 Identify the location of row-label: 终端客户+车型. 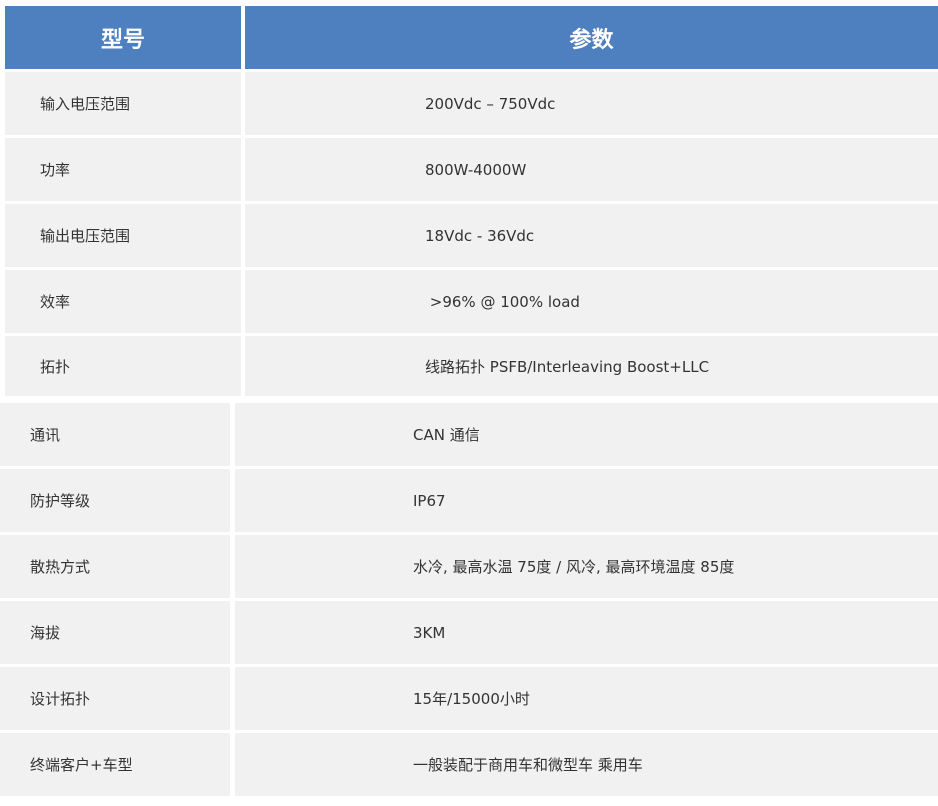
(115, 764).